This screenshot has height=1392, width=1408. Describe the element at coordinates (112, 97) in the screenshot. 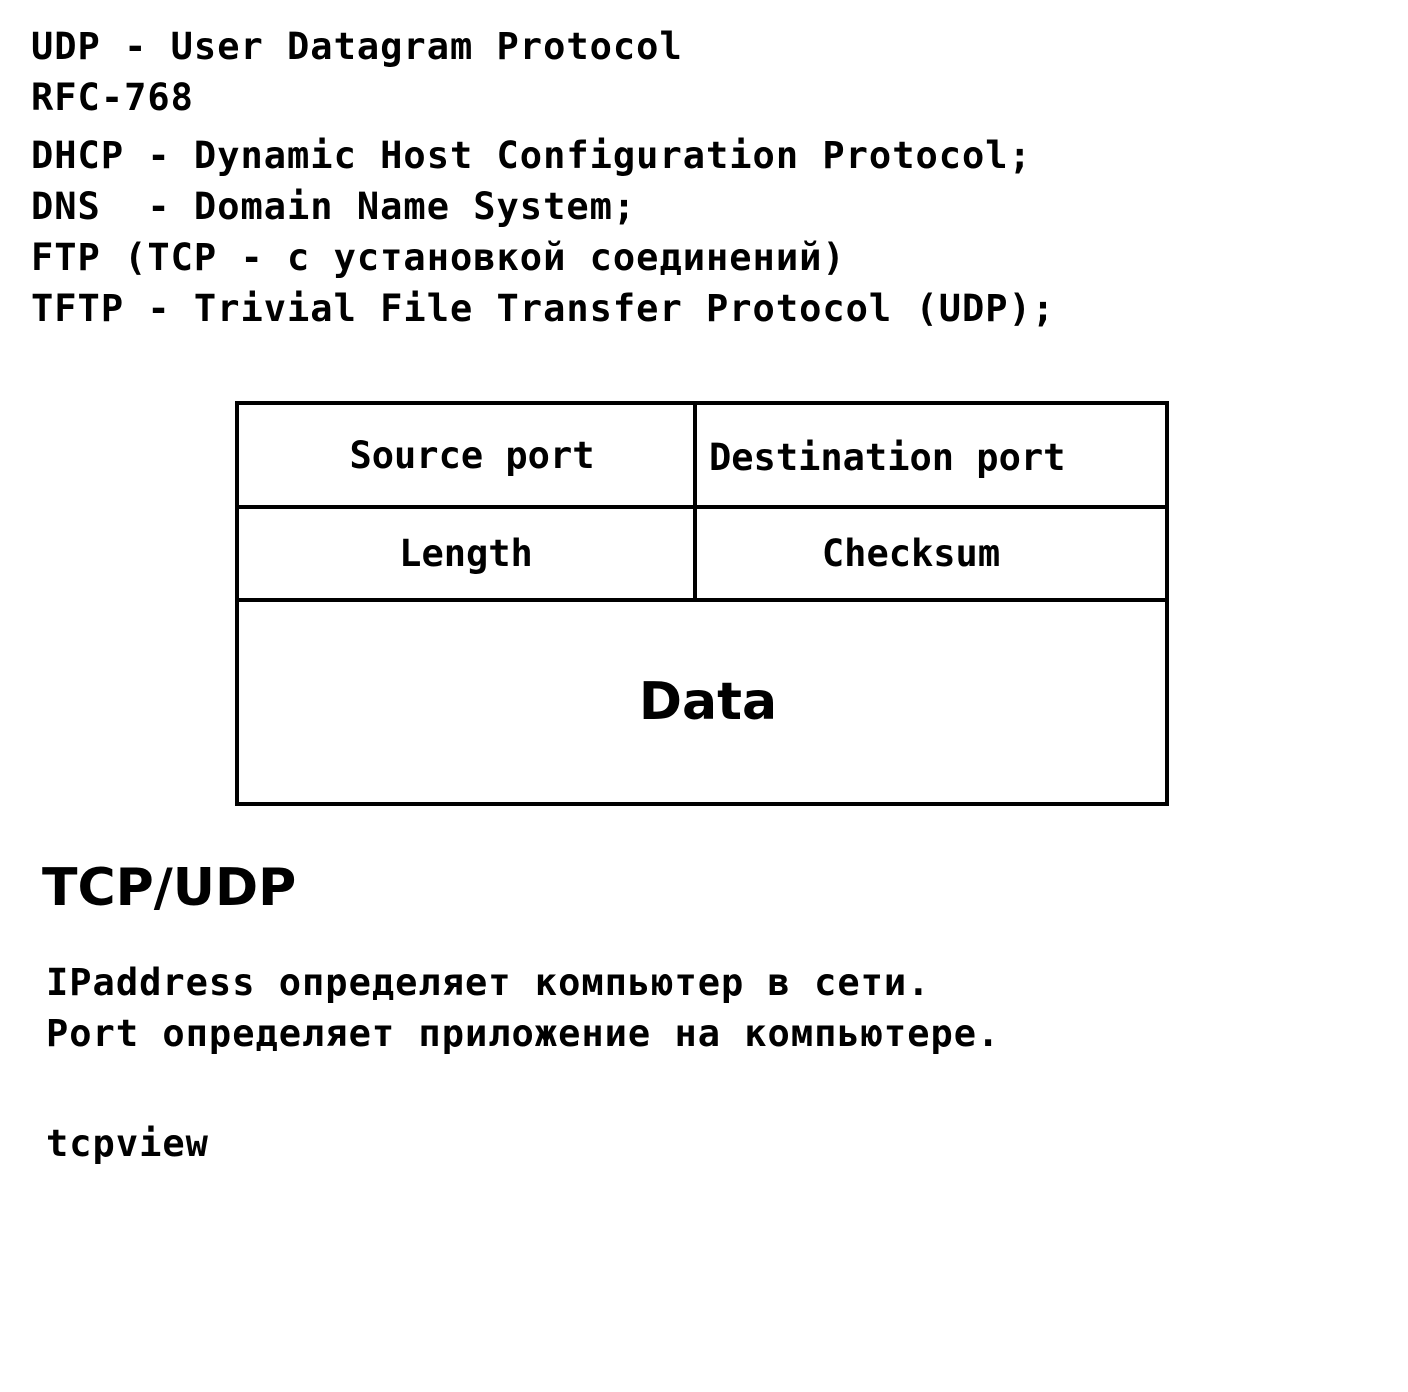

I see `note-rfc: RFC-768` at that location.